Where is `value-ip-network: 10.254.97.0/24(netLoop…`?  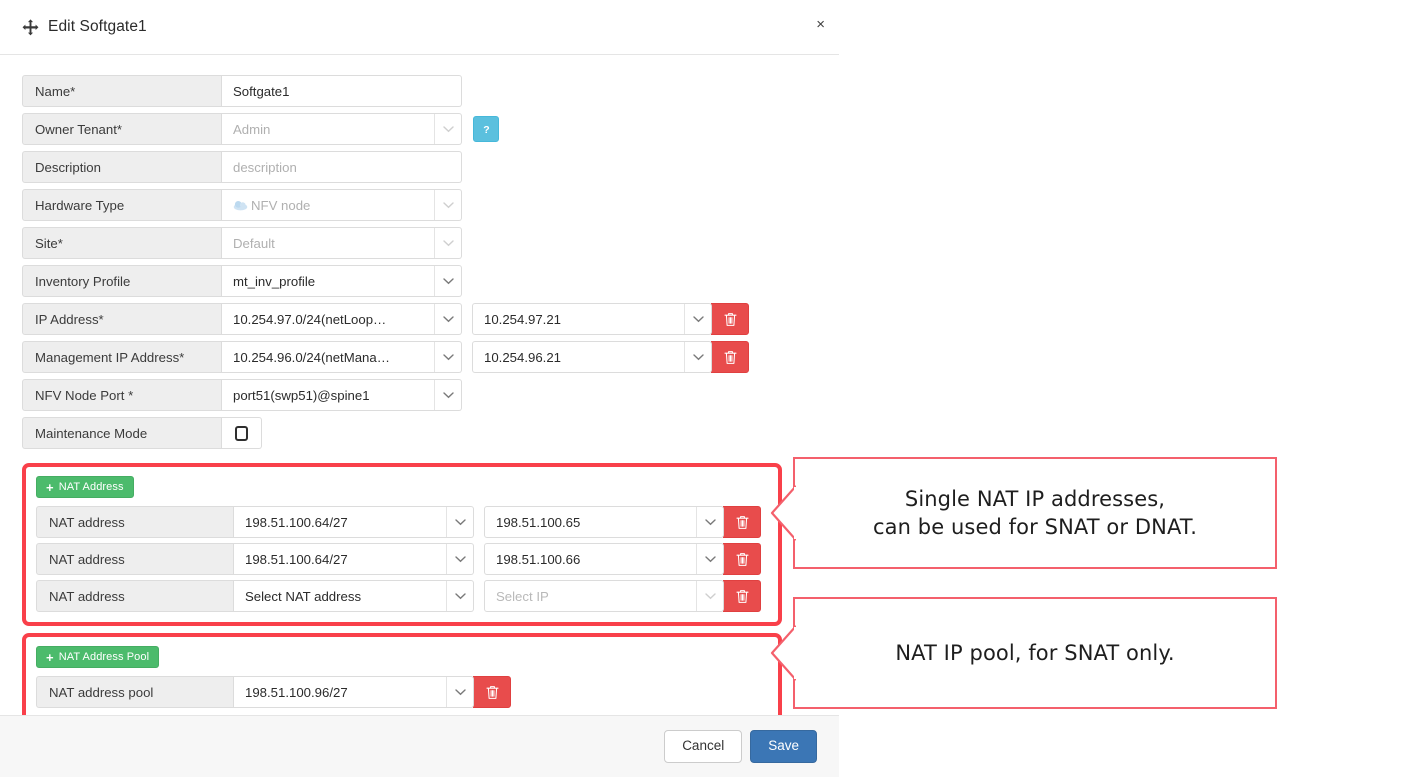 value-ip-network: 10.254.97.0/24(netLoop… is located at coordinates (310, 319).